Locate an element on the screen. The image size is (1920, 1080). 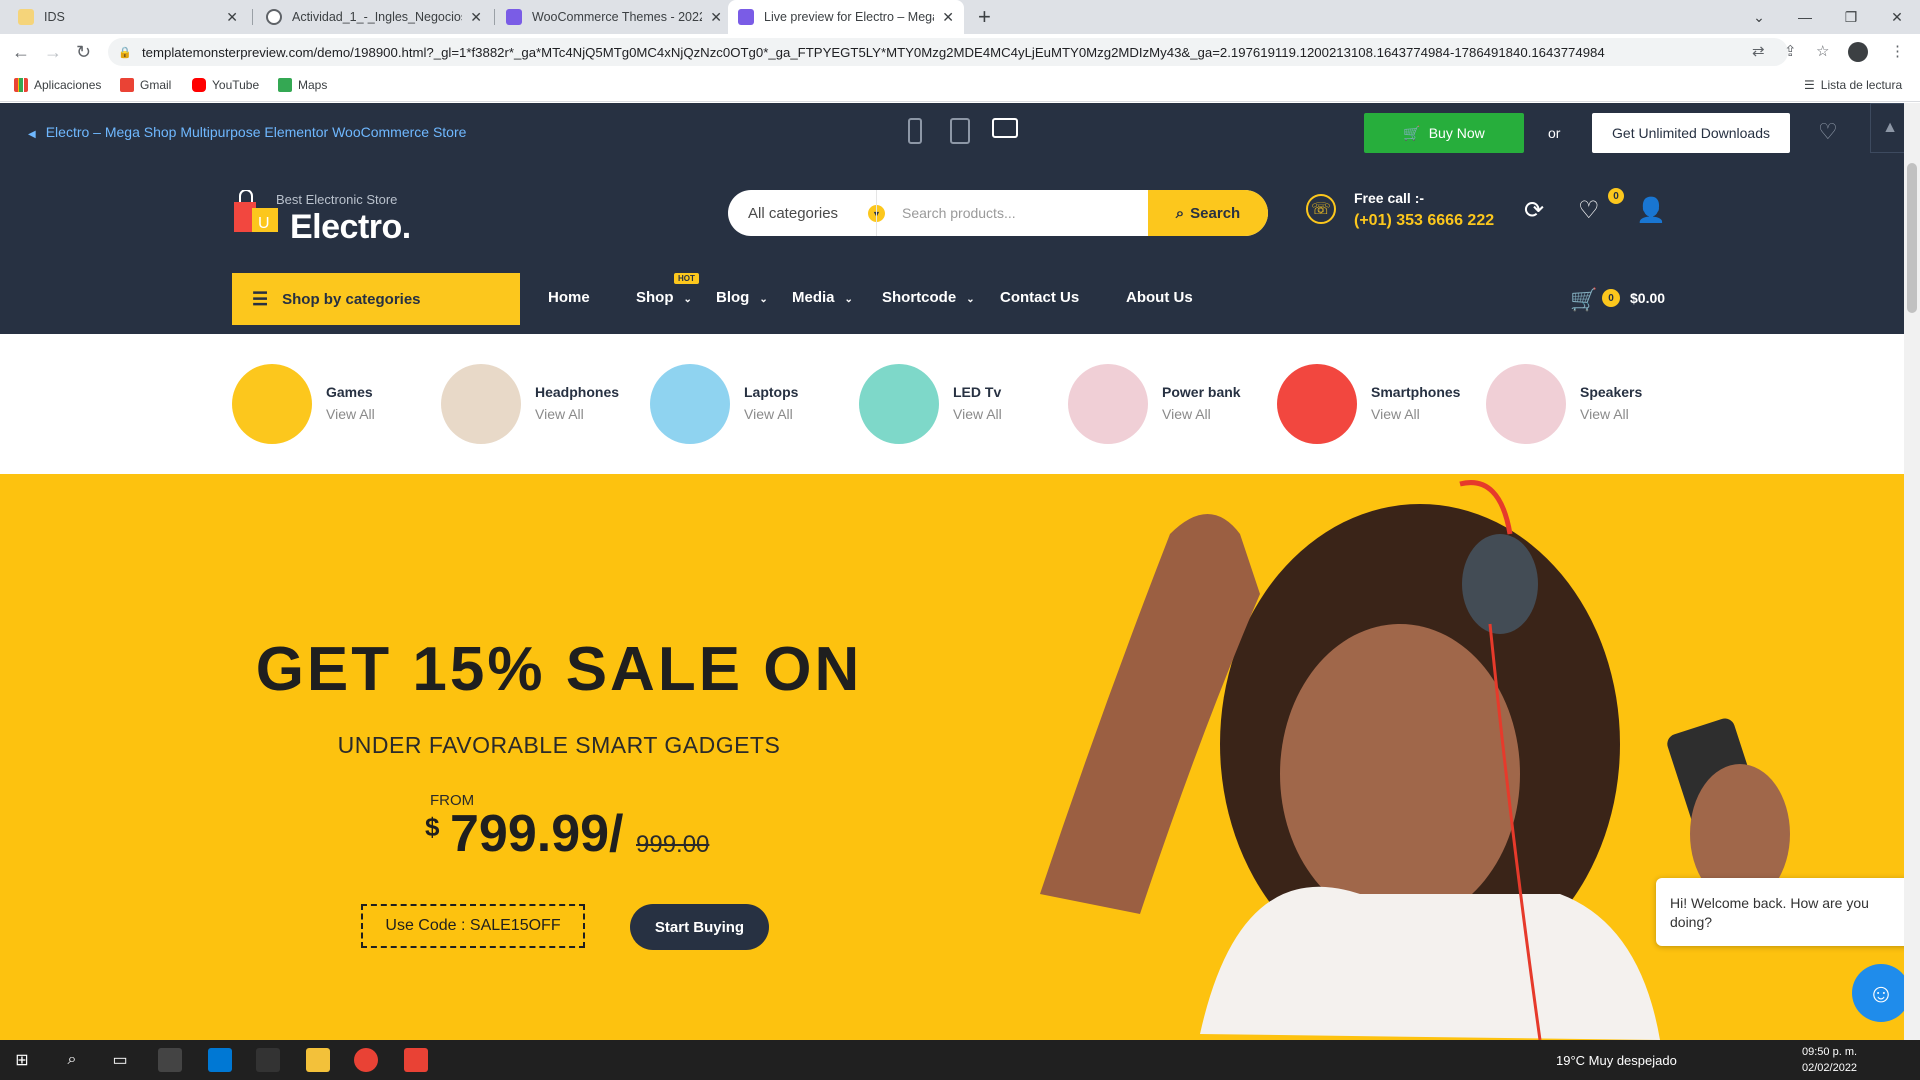
nav-blog: Blog ⌄ is located at coordinates (742, 297).